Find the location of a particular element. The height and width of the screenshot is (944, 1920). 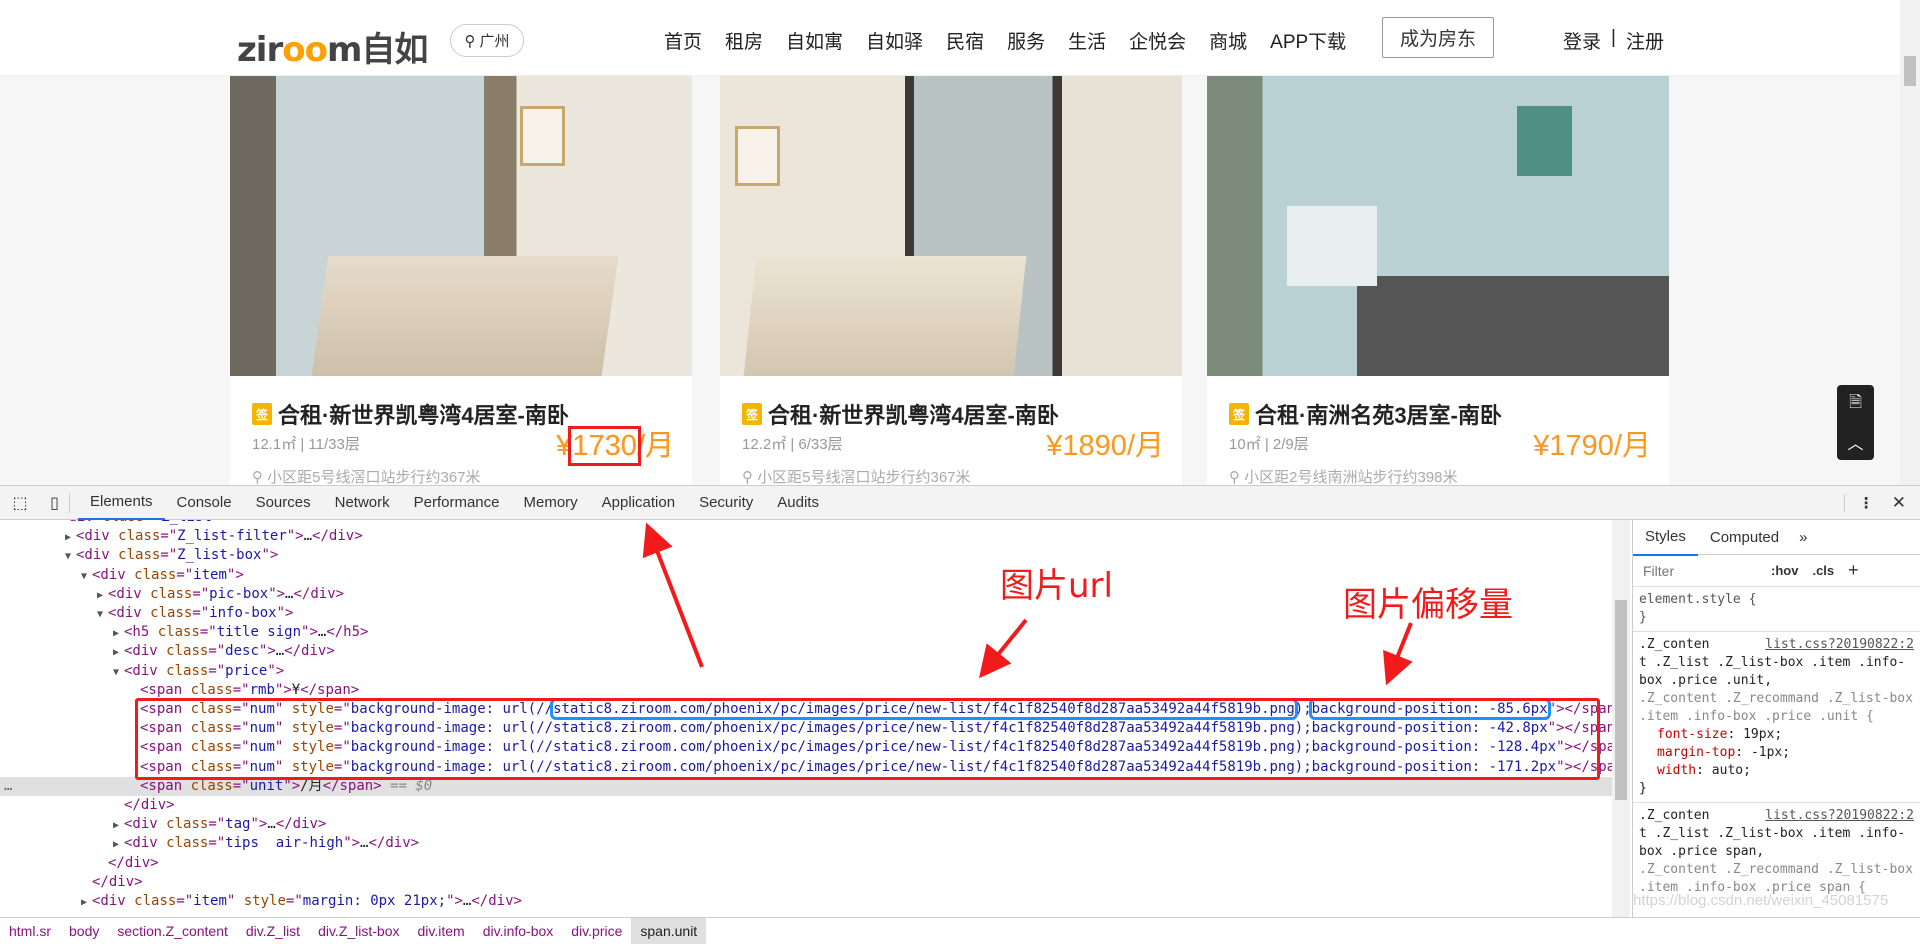

nav-life: 生活 is located at coordinates (1087, 40).